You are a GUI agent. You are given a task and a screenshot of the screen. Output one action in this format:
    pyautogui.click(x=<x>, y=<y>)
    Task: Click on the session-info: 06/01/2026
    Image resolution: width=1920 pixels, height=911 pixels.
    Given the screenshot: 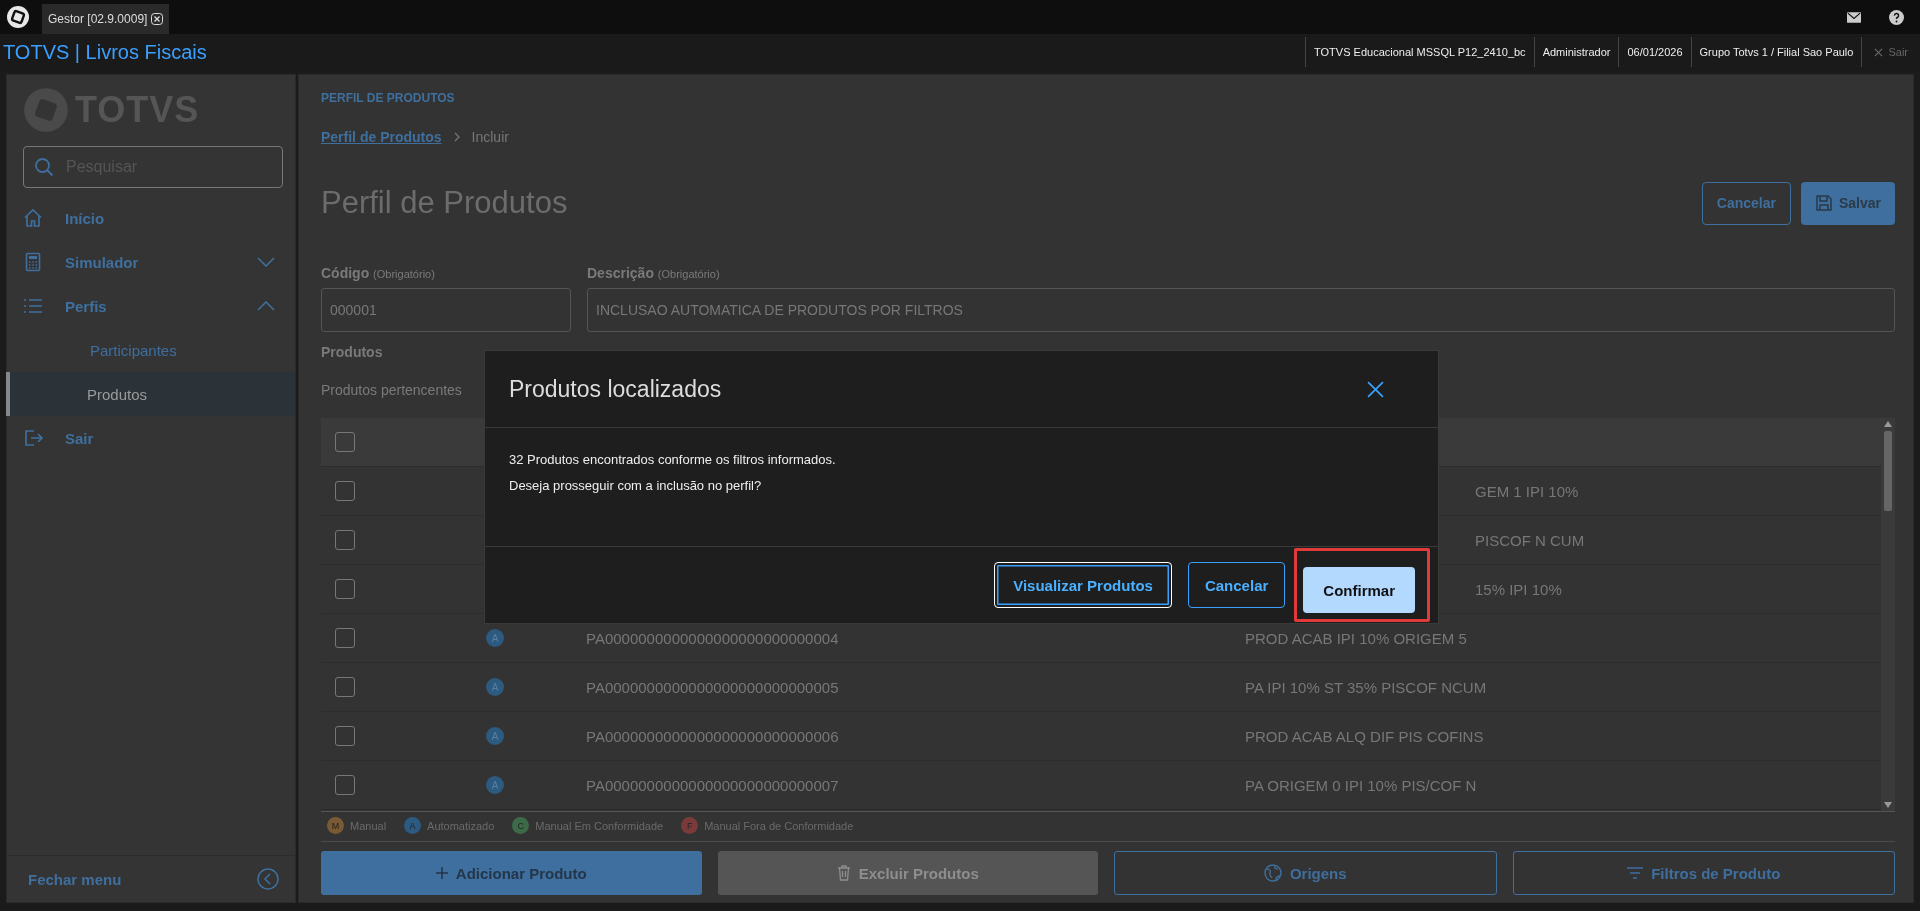 What is the action you would take?
    pyautogui.click(x=1654, y=52)
    